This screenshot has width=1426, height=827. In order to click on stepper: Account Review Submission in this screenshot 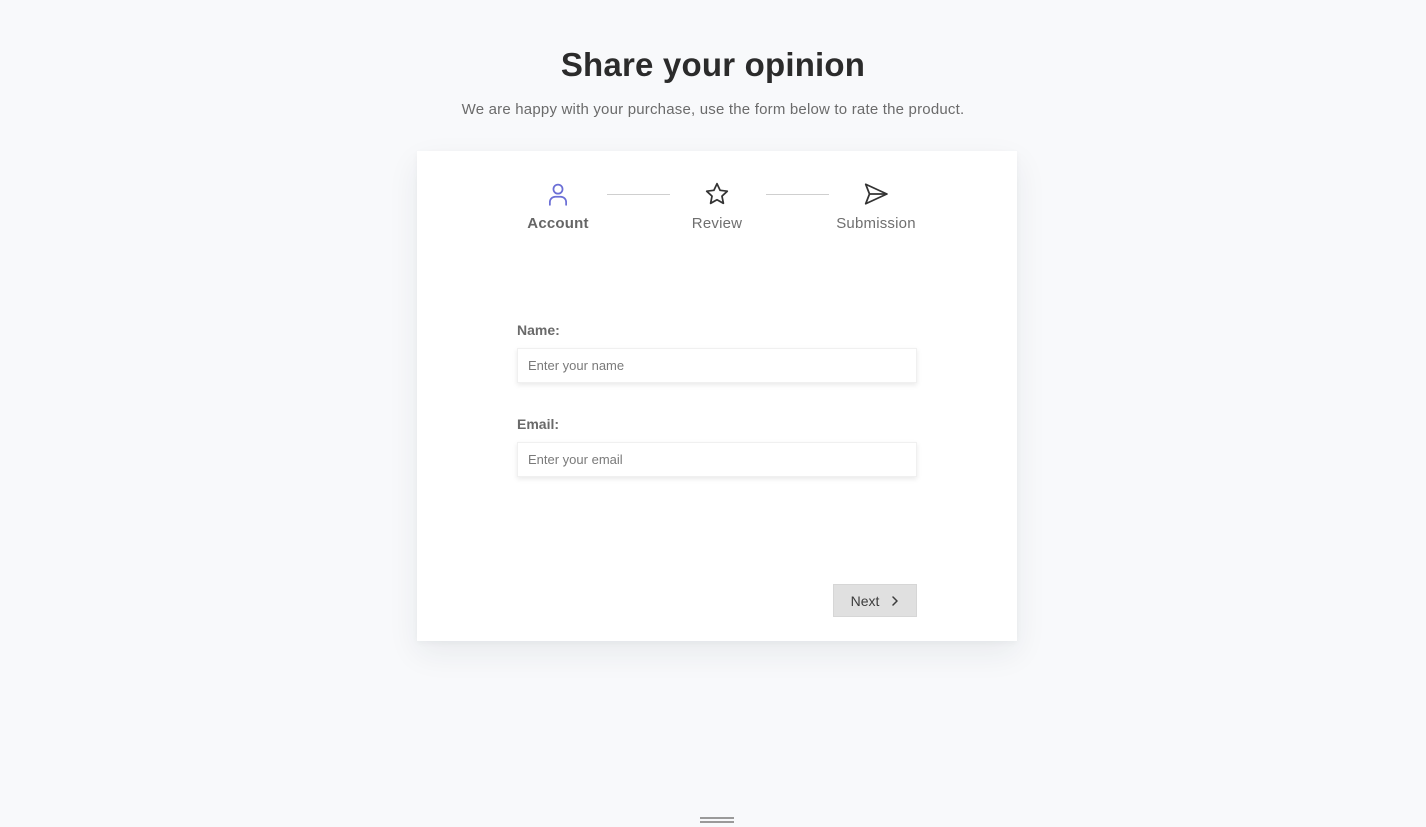, I will do `click(717, 211)`.